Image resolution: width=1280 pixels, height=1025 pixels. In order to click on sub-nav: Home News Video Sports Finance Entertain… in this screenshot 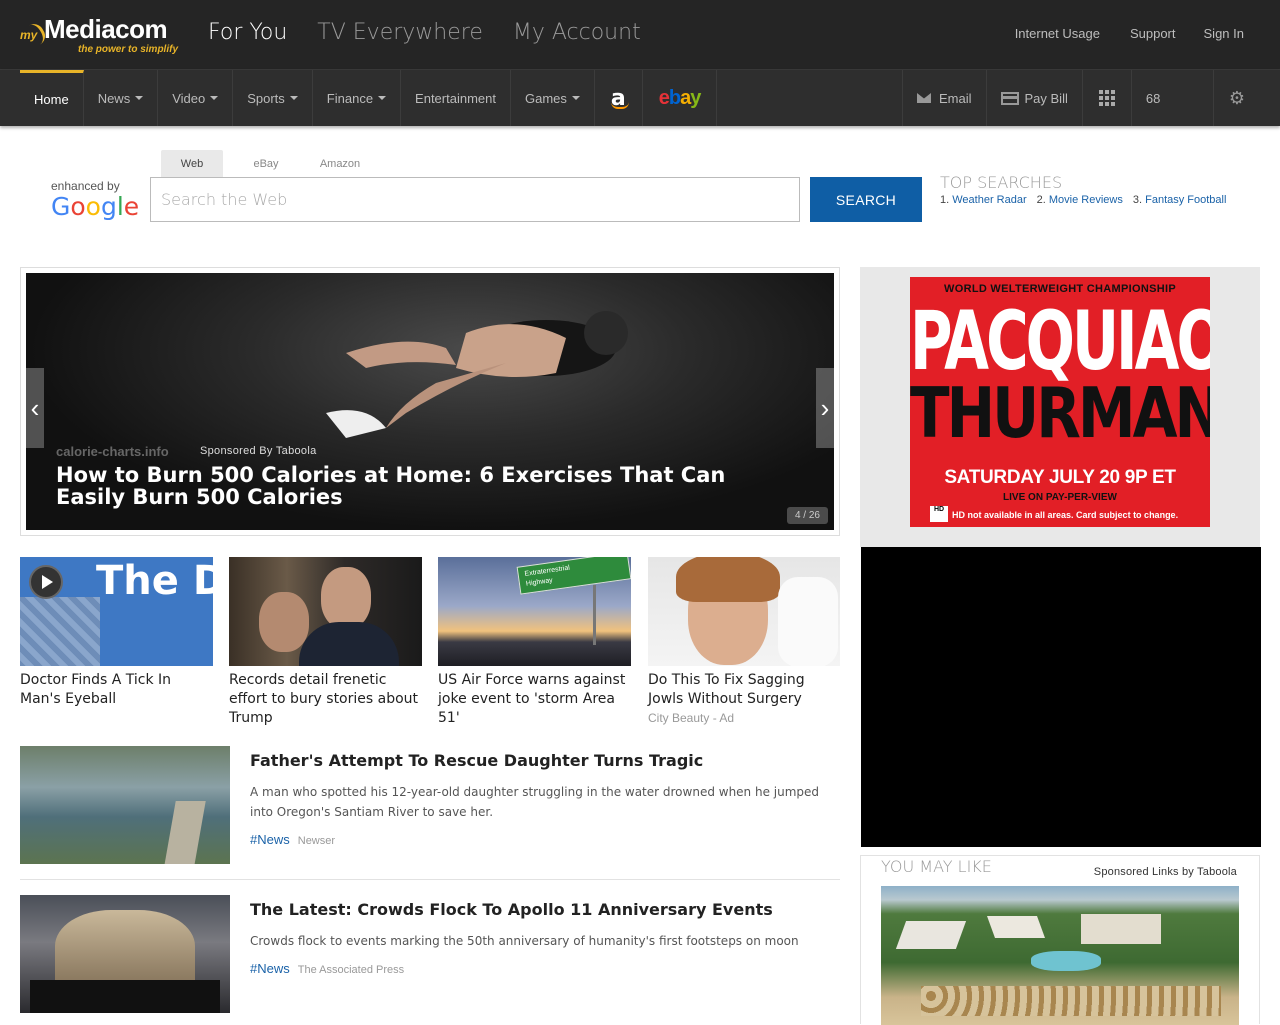, I will do `click(640, 98)`.